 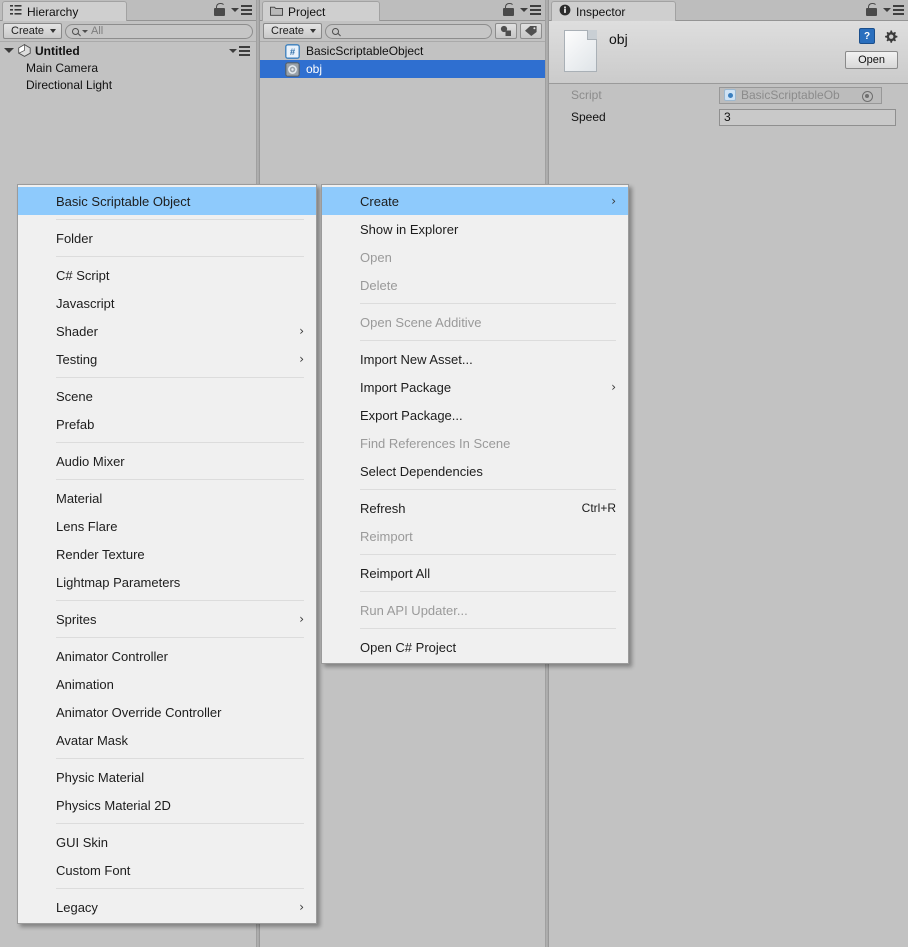 I want to click on property-label: Script, so click(x=586, y=95).